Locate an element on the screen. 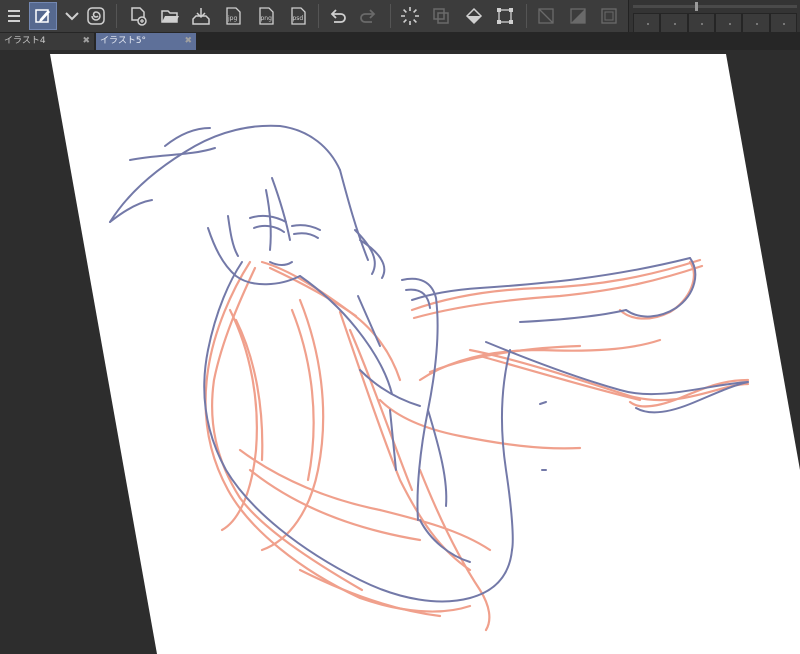 The height and width of the screenshot is (654, 800). svg-text: jpg is located at coordinates (232, 18).